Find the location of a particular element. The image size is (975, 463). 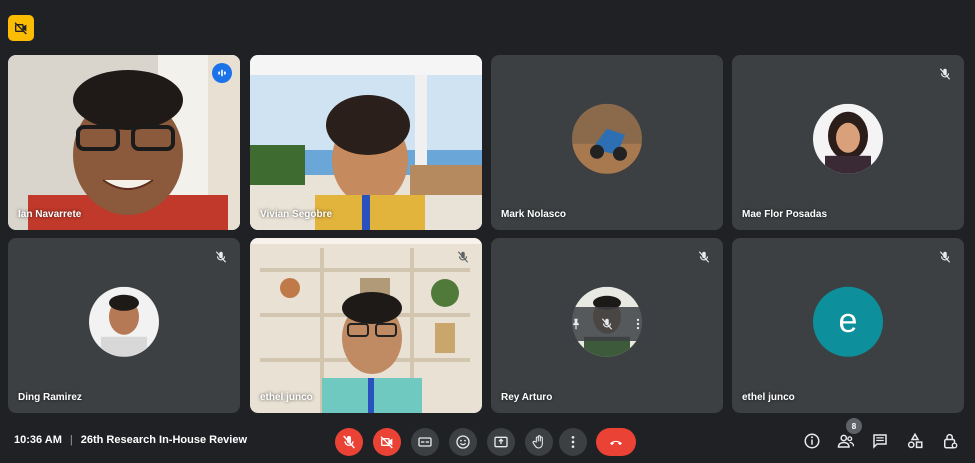

activities-icon is located at coordinates (915, 440).